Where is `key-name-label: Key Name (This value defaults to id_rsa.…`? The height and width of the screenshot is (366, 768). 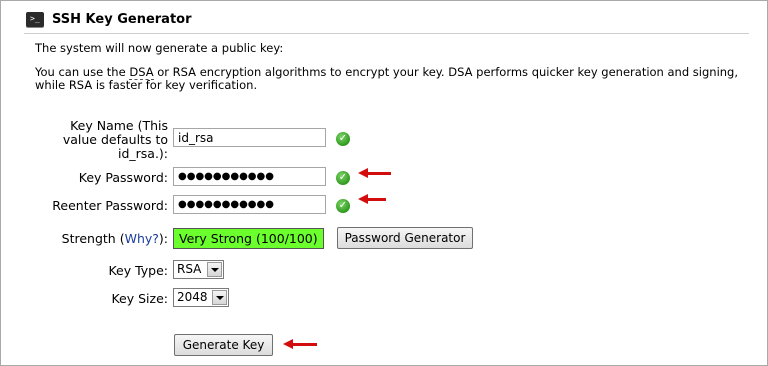 key-name-label: Key Name (This value defaults to id_rsa.… is located at coordinates (115, 139).